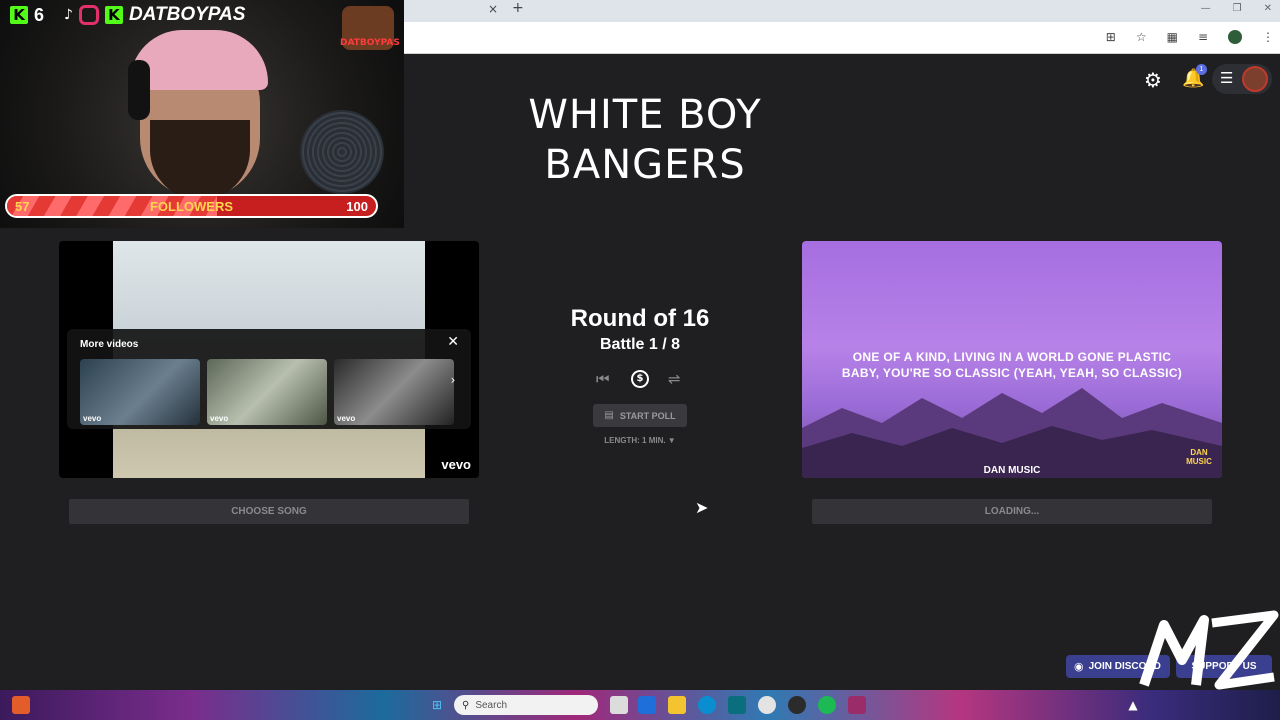 The height and width of the screenshot is (720, 1280). Describe the element at coordinates (342, 152) in the screenshot. I see `vinyl-record` at that location.